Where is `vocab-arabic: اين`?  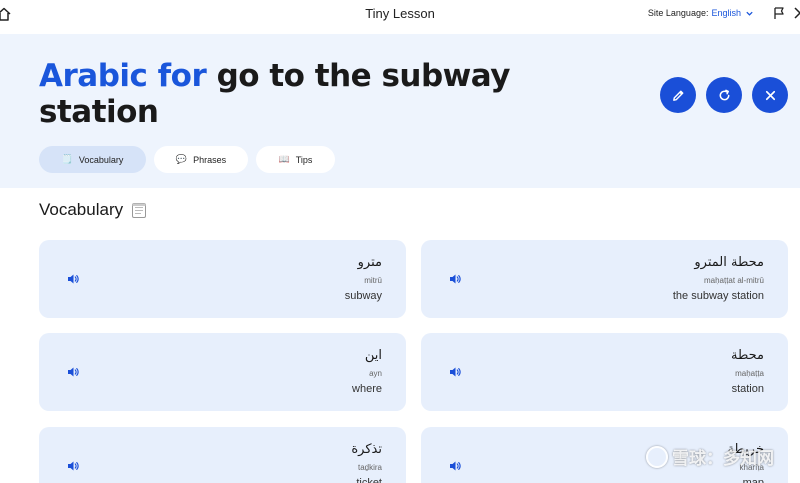
vocab-arabic: اين is located at coordinates (373, 355).